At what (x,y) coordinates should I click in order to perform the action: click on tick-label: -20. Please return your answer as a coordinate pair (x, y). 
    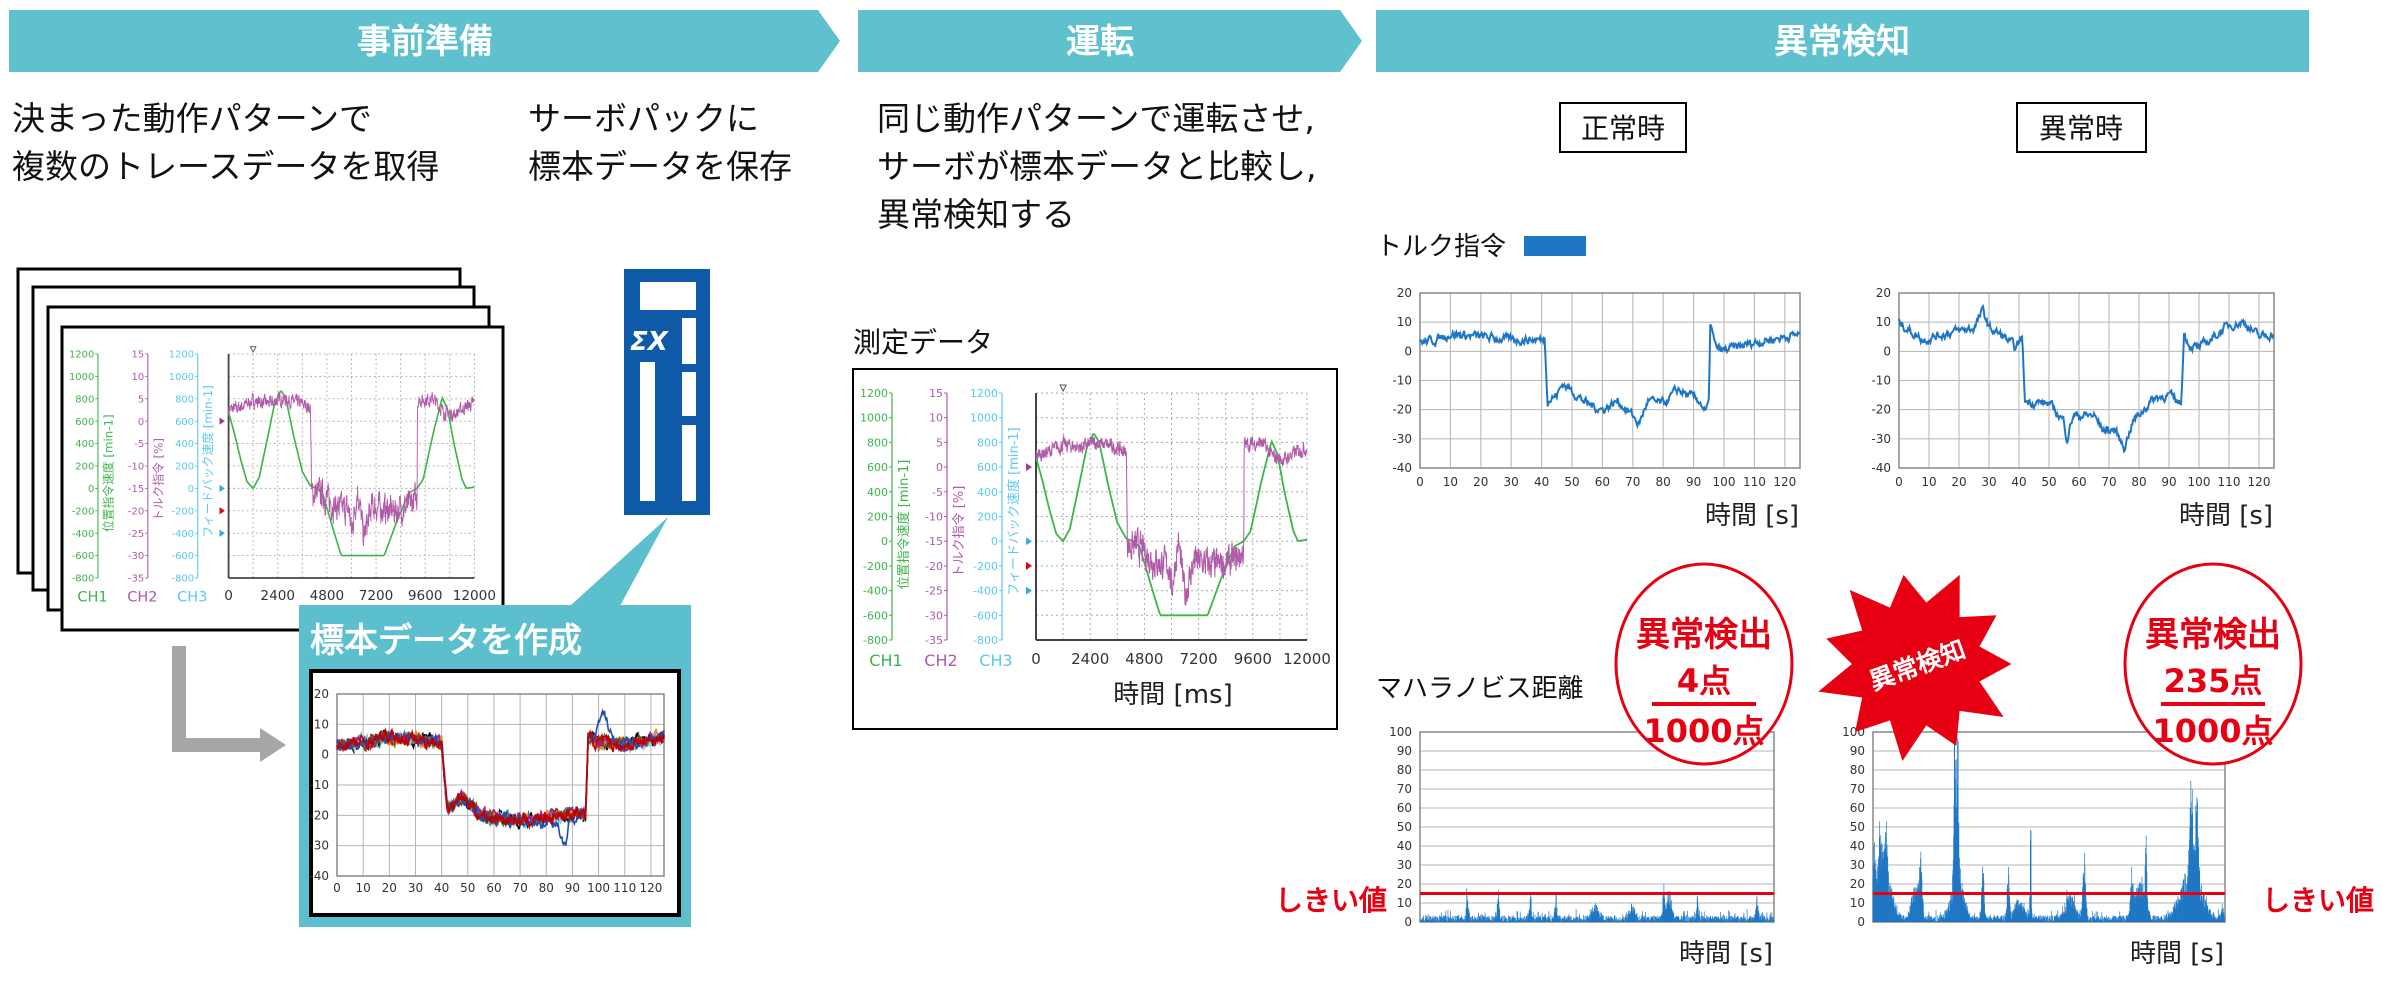
    Looking at the image, I should click on (934, 566).